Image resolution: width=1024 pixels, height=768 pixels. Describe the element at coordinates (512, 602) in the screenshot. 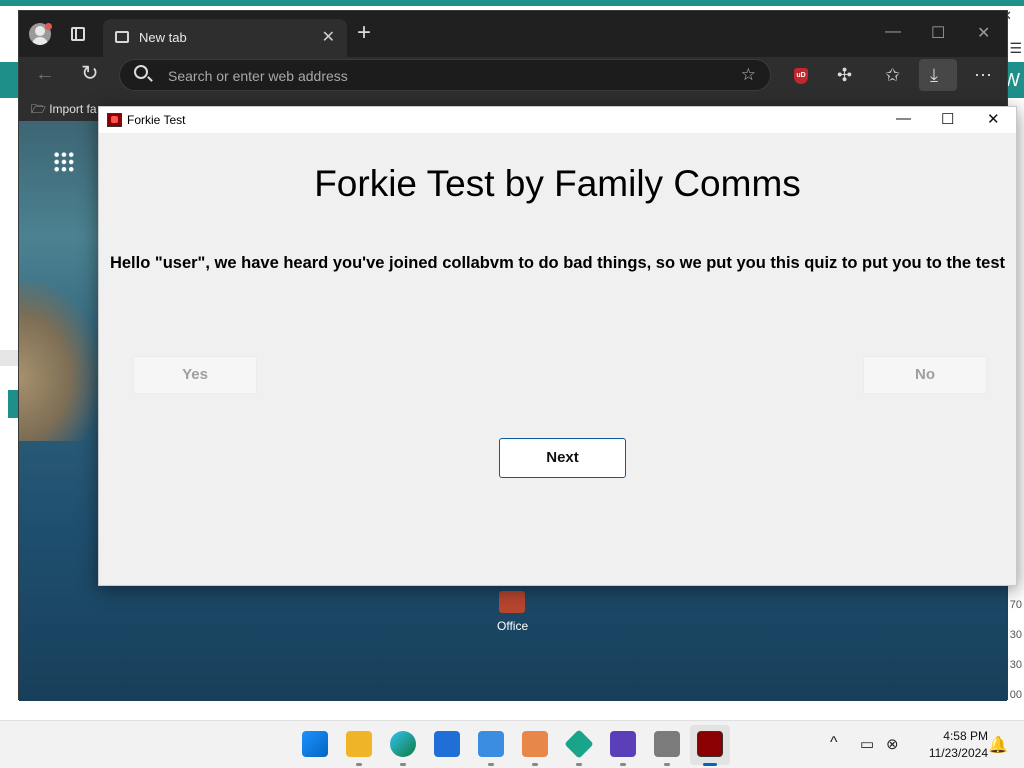

I see `office-icon` at that location.